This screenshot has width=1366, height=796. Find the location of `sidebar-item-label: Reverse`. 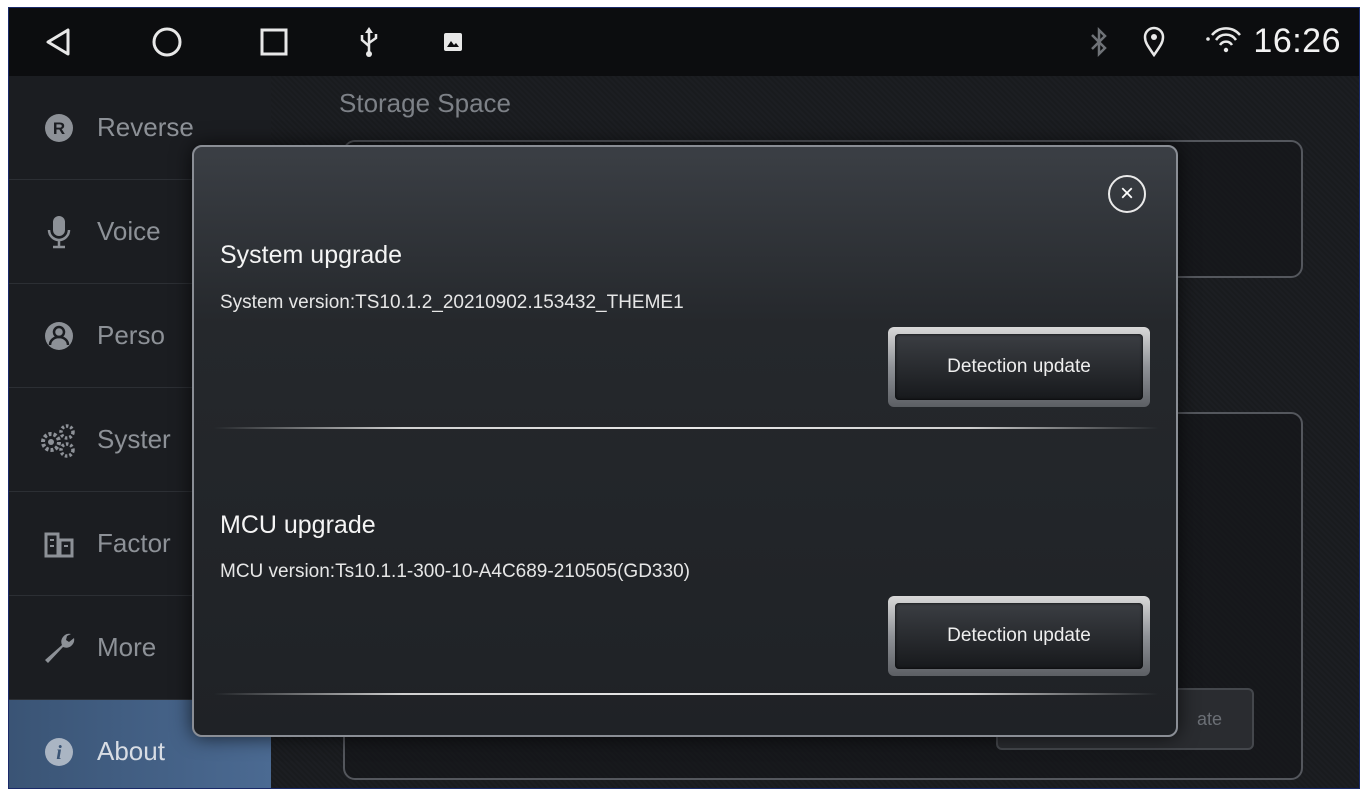

sidebar-item-label: Reverse is located at coordinates (145, 127).